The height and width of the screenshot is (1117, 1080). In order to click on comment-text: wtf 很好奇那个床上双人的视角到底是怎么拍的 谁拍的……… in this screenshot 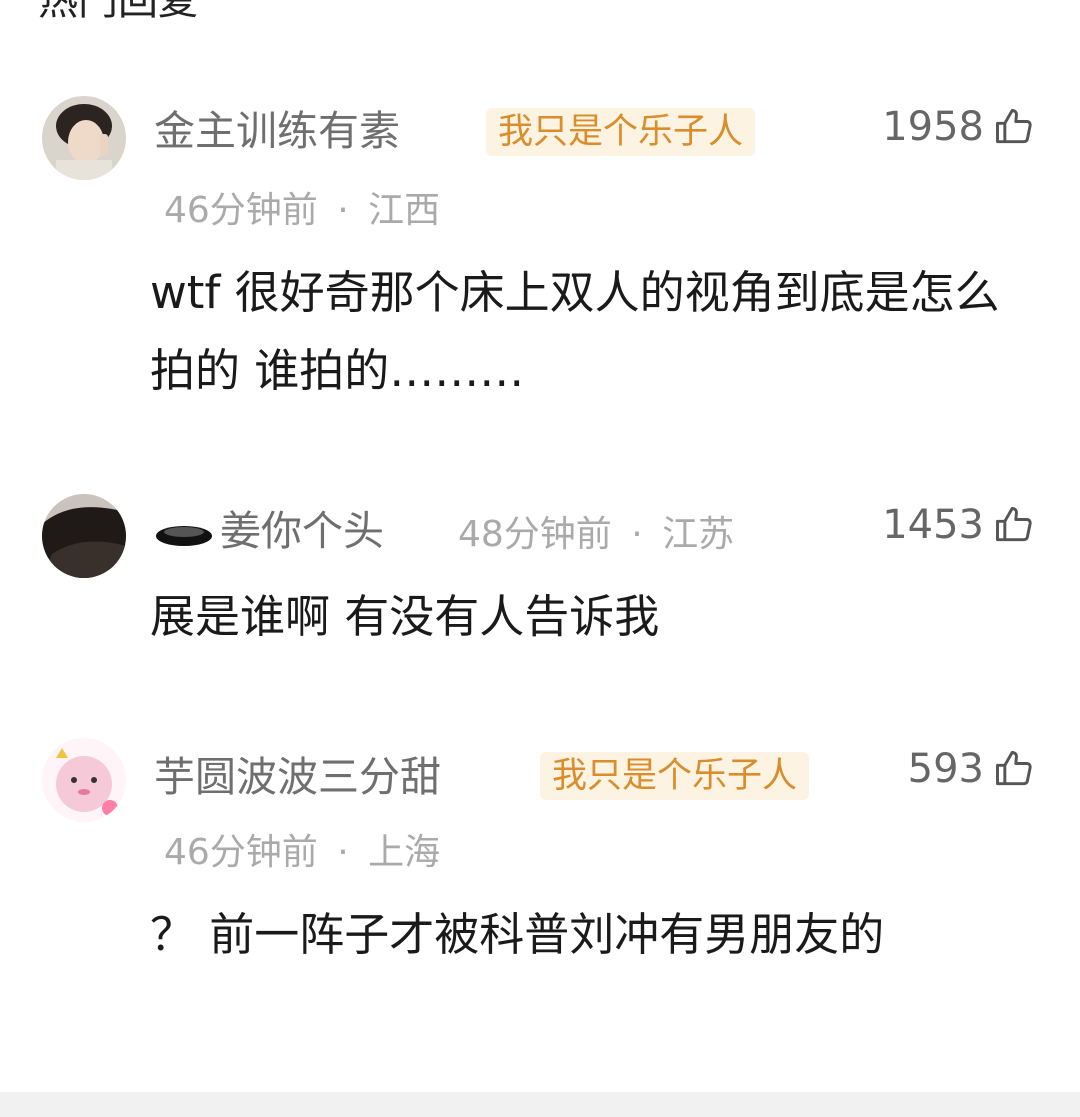, I will do `click(590, 332)`.